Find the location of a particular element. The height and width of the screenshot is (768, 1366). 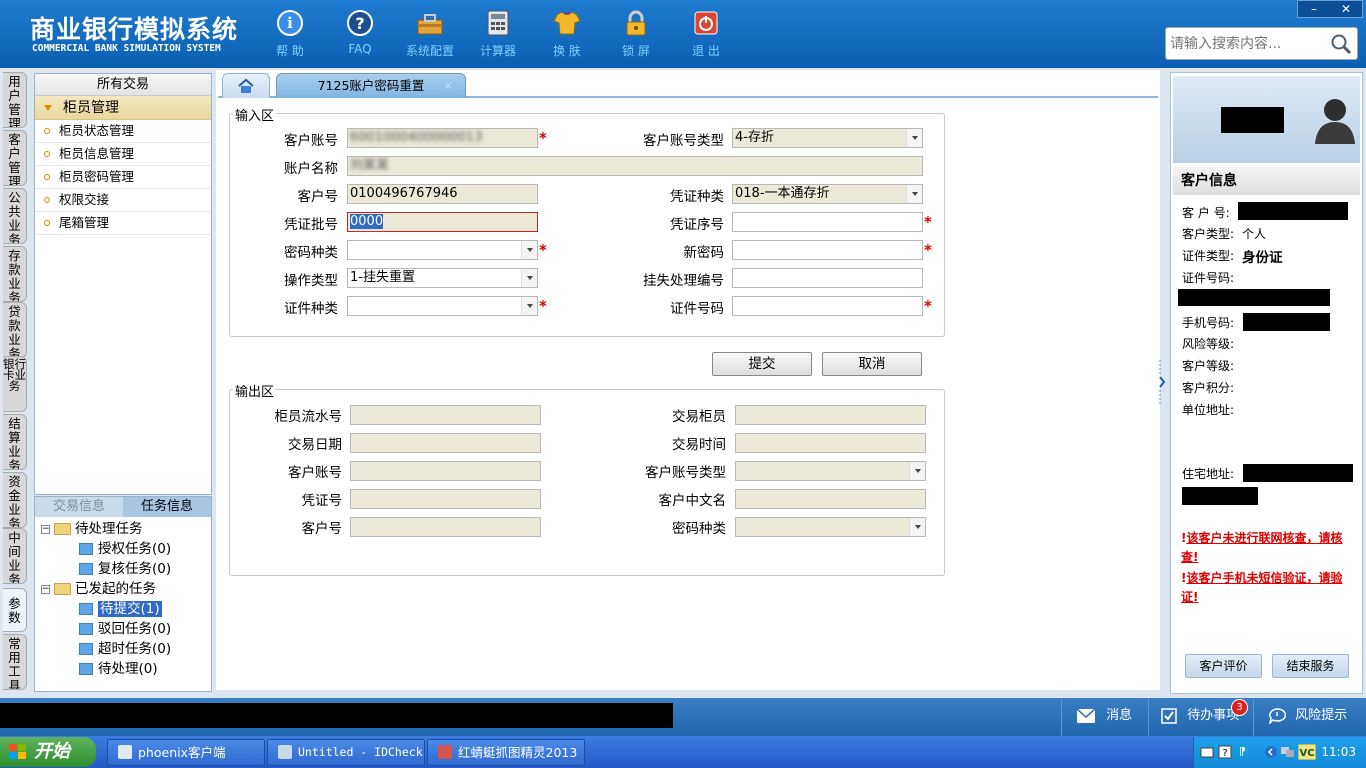

tab-transaction-info: 交易信息 is located at coordinates (79, 507).